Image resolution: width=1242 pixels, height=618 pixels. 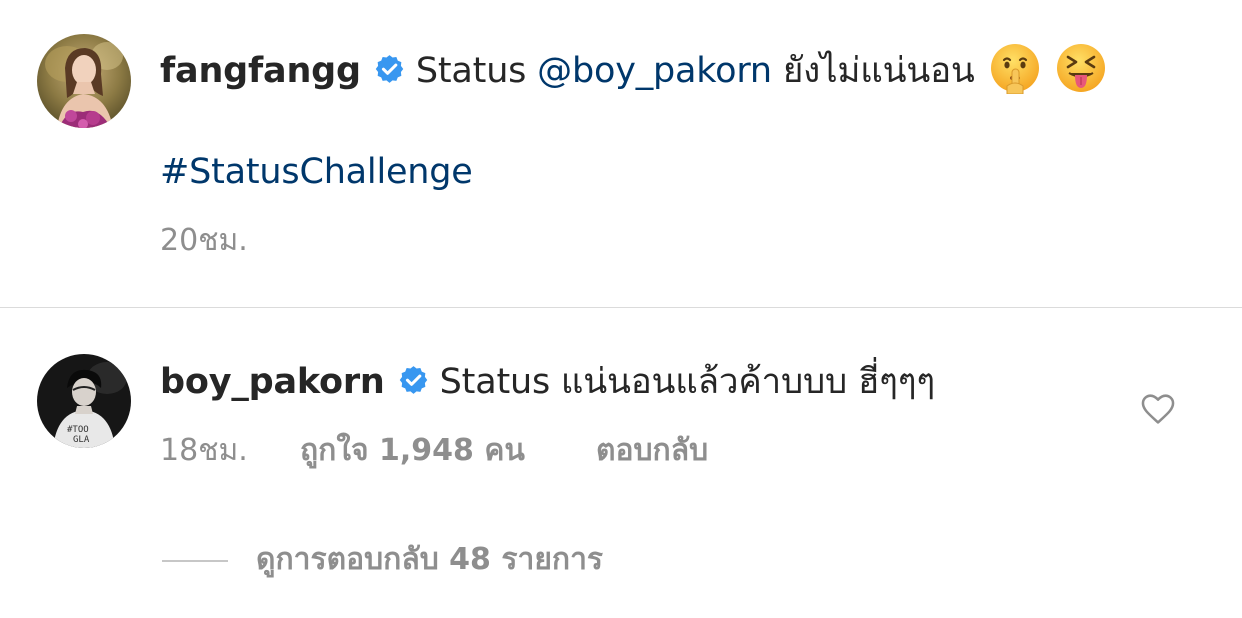 I want to click on like-heart-icon, so click(x=1158, y=409).